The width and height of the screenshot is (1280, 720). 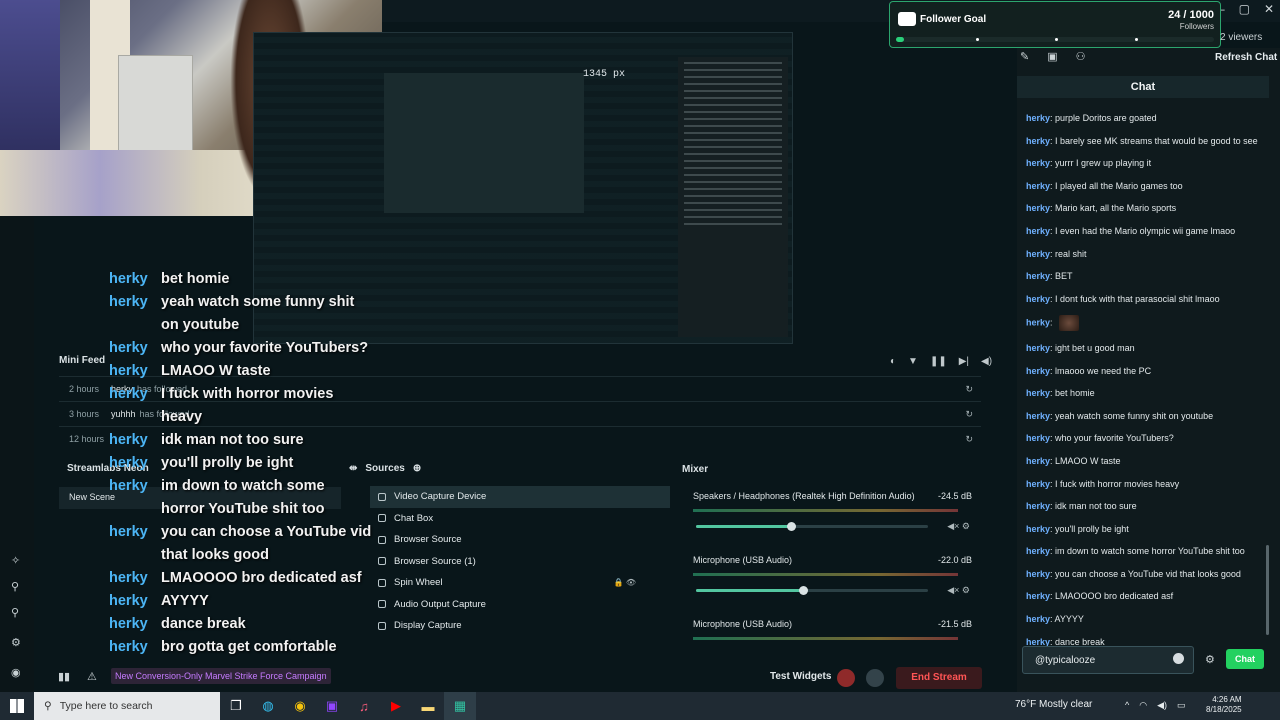 I want to click on add-source-icon: ⊕, so click(x=417, y=468).